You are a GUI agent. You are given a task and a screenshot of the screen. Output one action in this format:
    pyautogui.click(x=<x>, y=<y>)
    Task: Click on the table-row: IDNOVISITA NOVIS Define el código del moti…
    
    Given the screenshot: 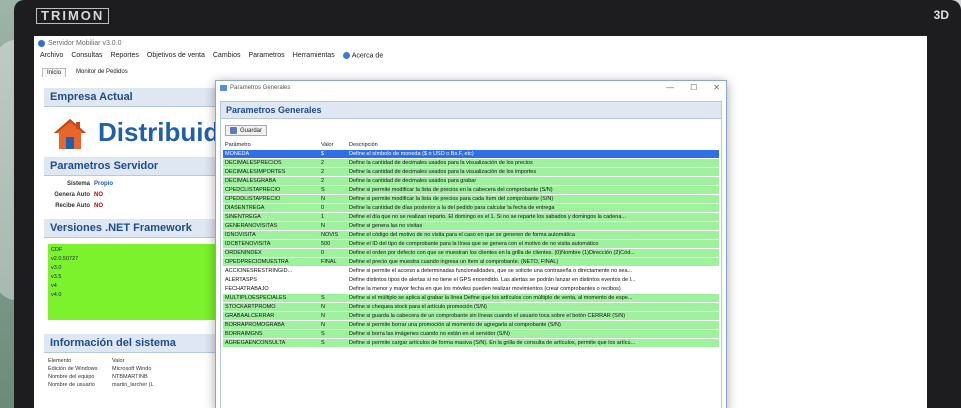 What is the action you would take?
    pyautogui.click(x=471, y=235)
    